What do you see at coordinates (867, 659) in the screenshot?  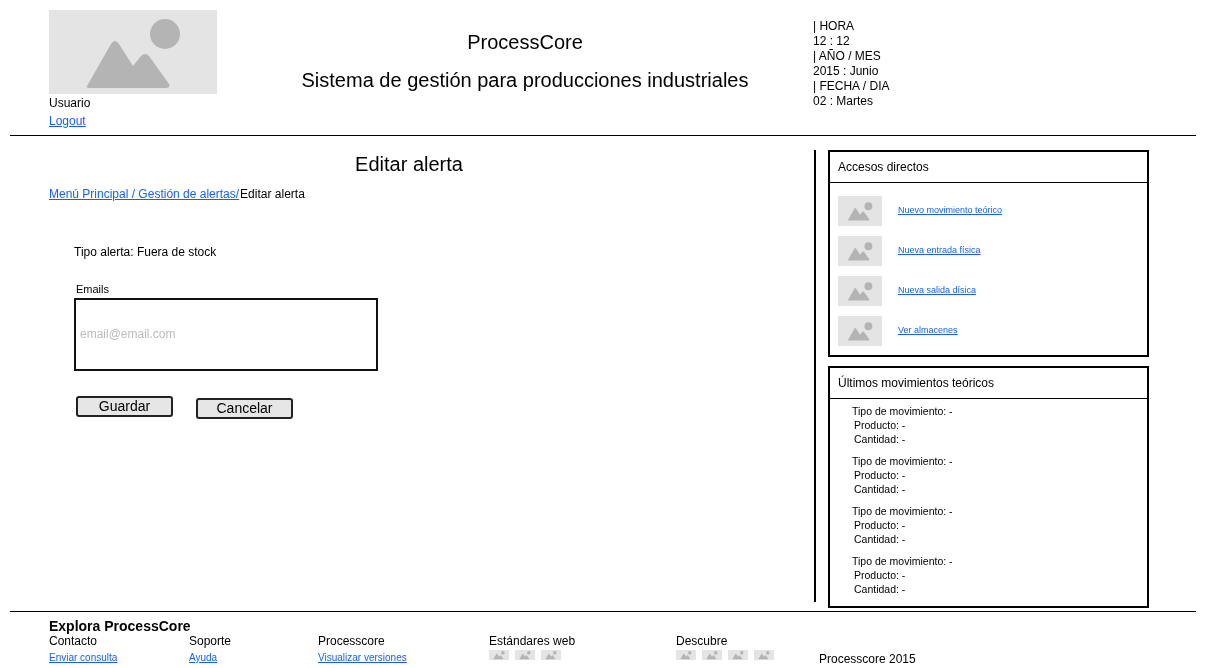 I see `copyright-text: Processcore 2015` at bounding box center [867, 659].